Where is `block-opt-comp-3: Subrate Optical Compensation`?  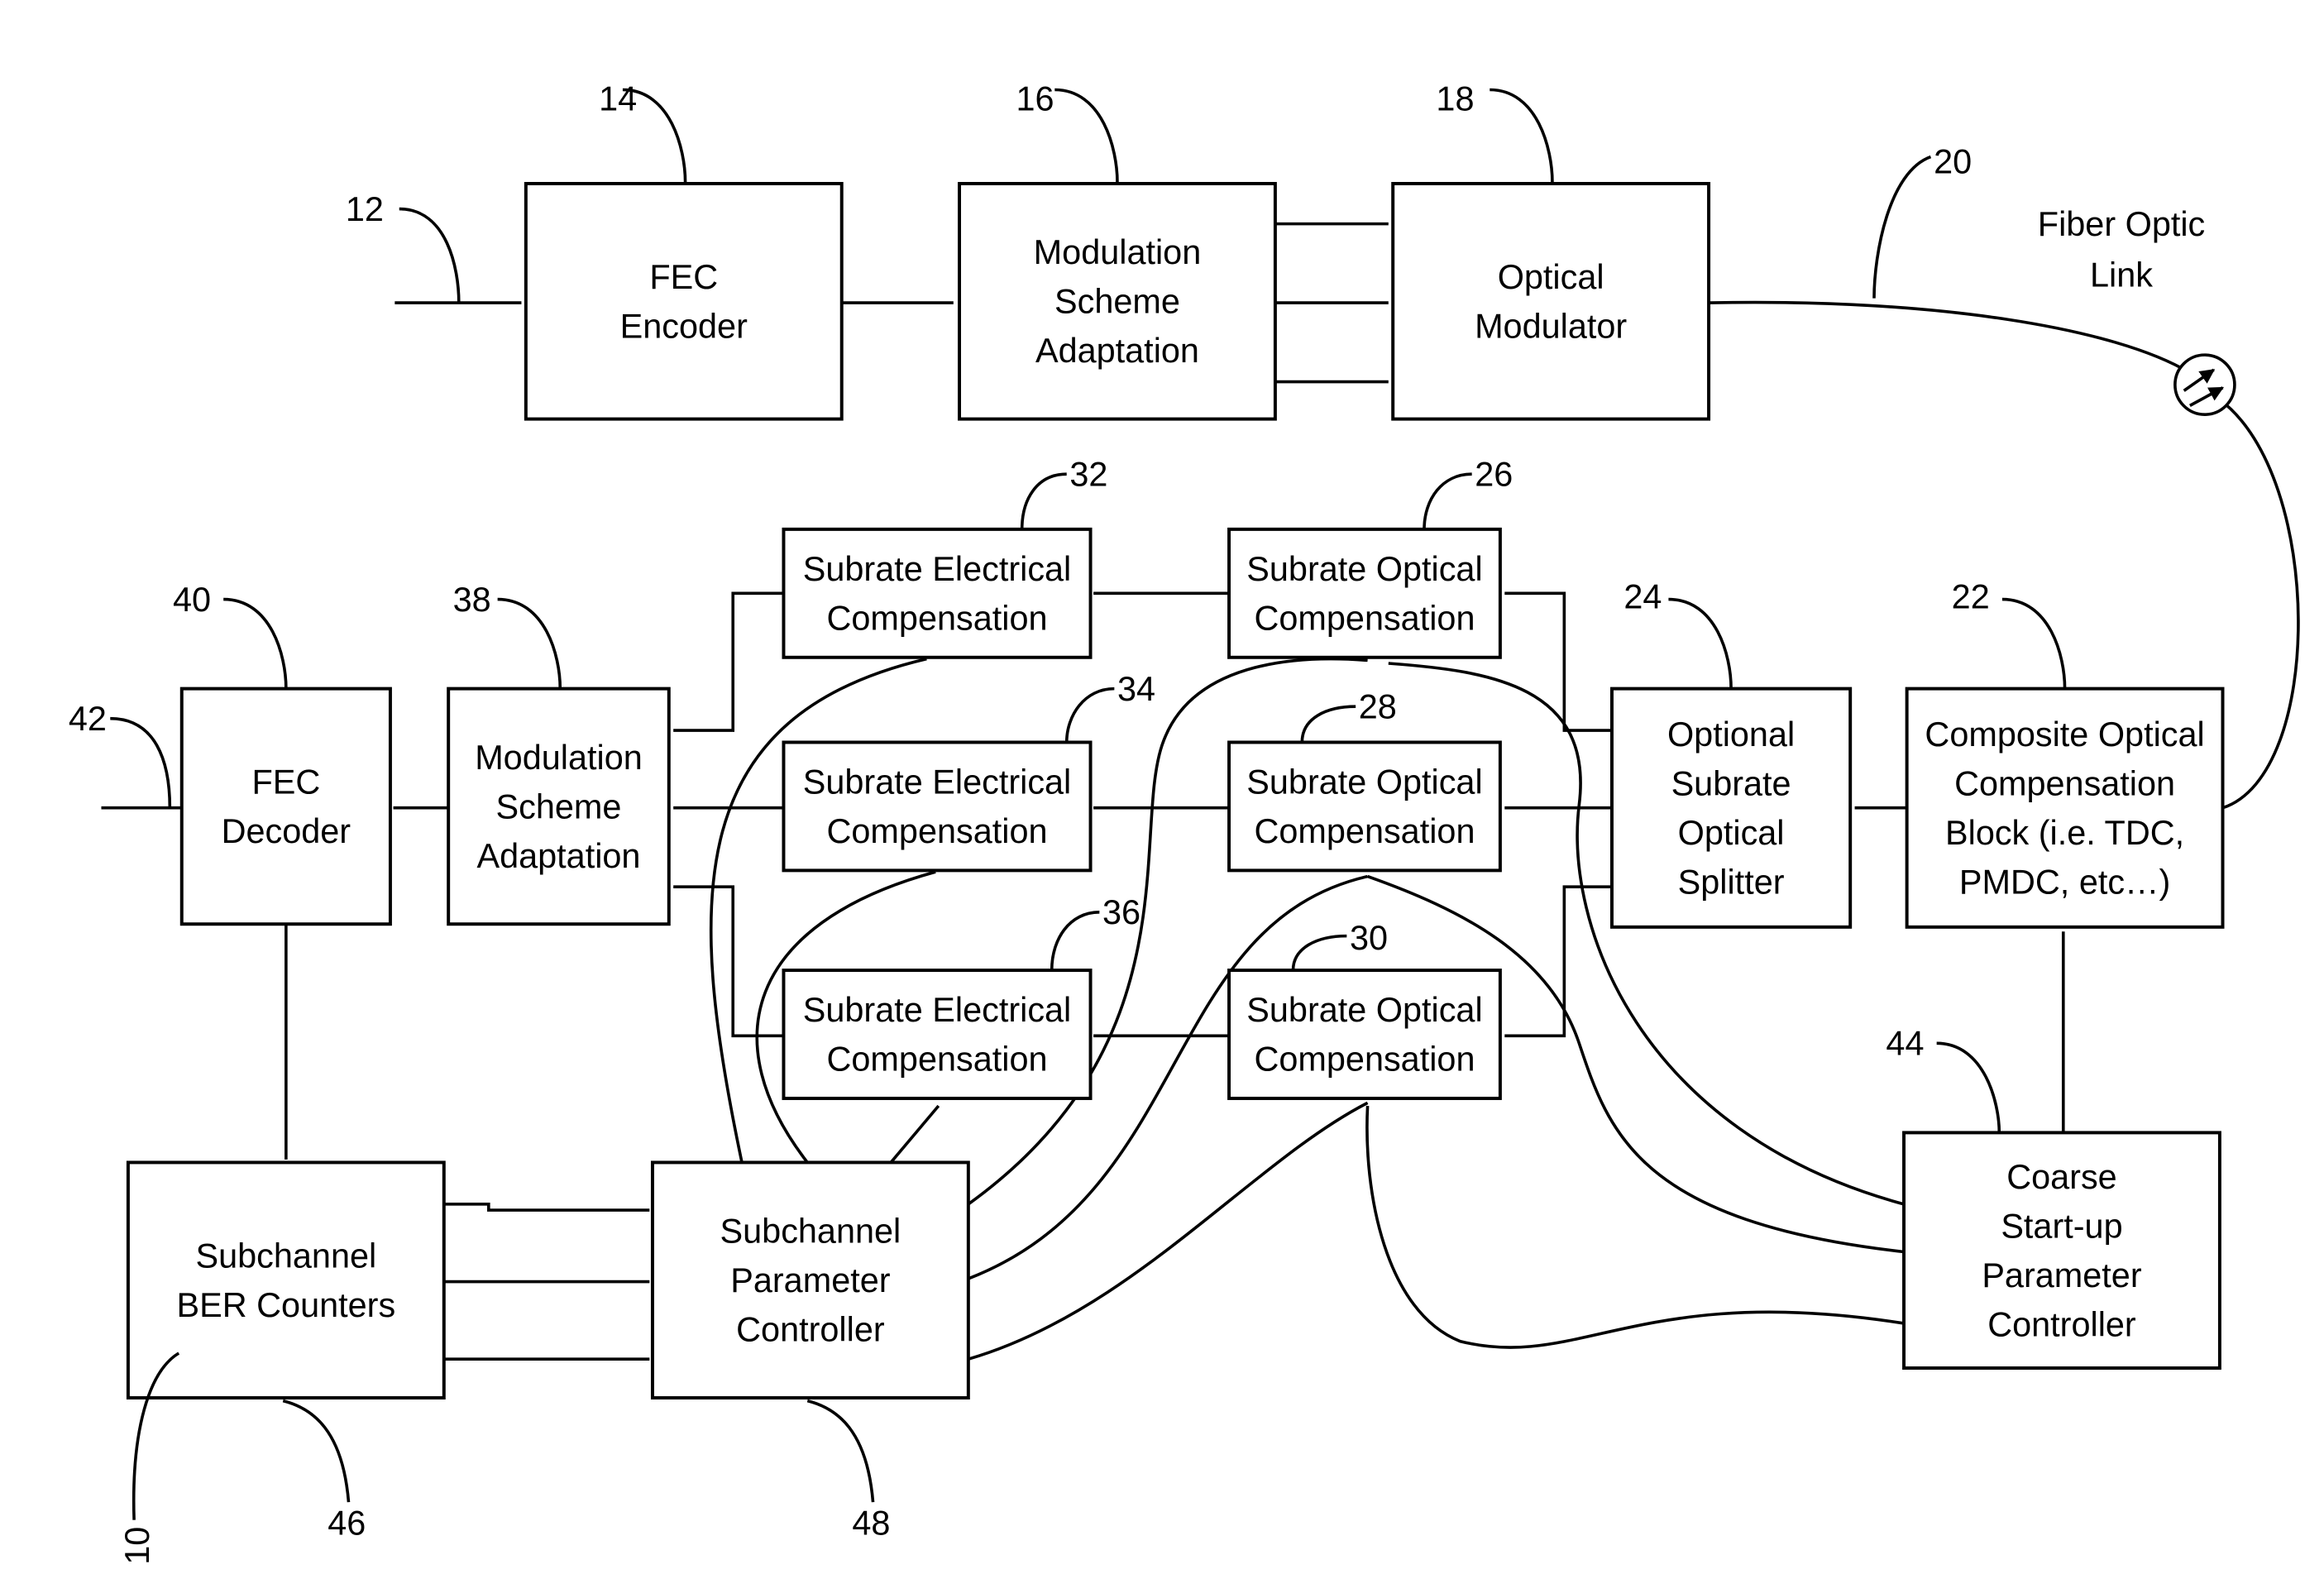 block-opt-comp-3: Subrate Optical Compensation is located at coordinates (1365, 1034).